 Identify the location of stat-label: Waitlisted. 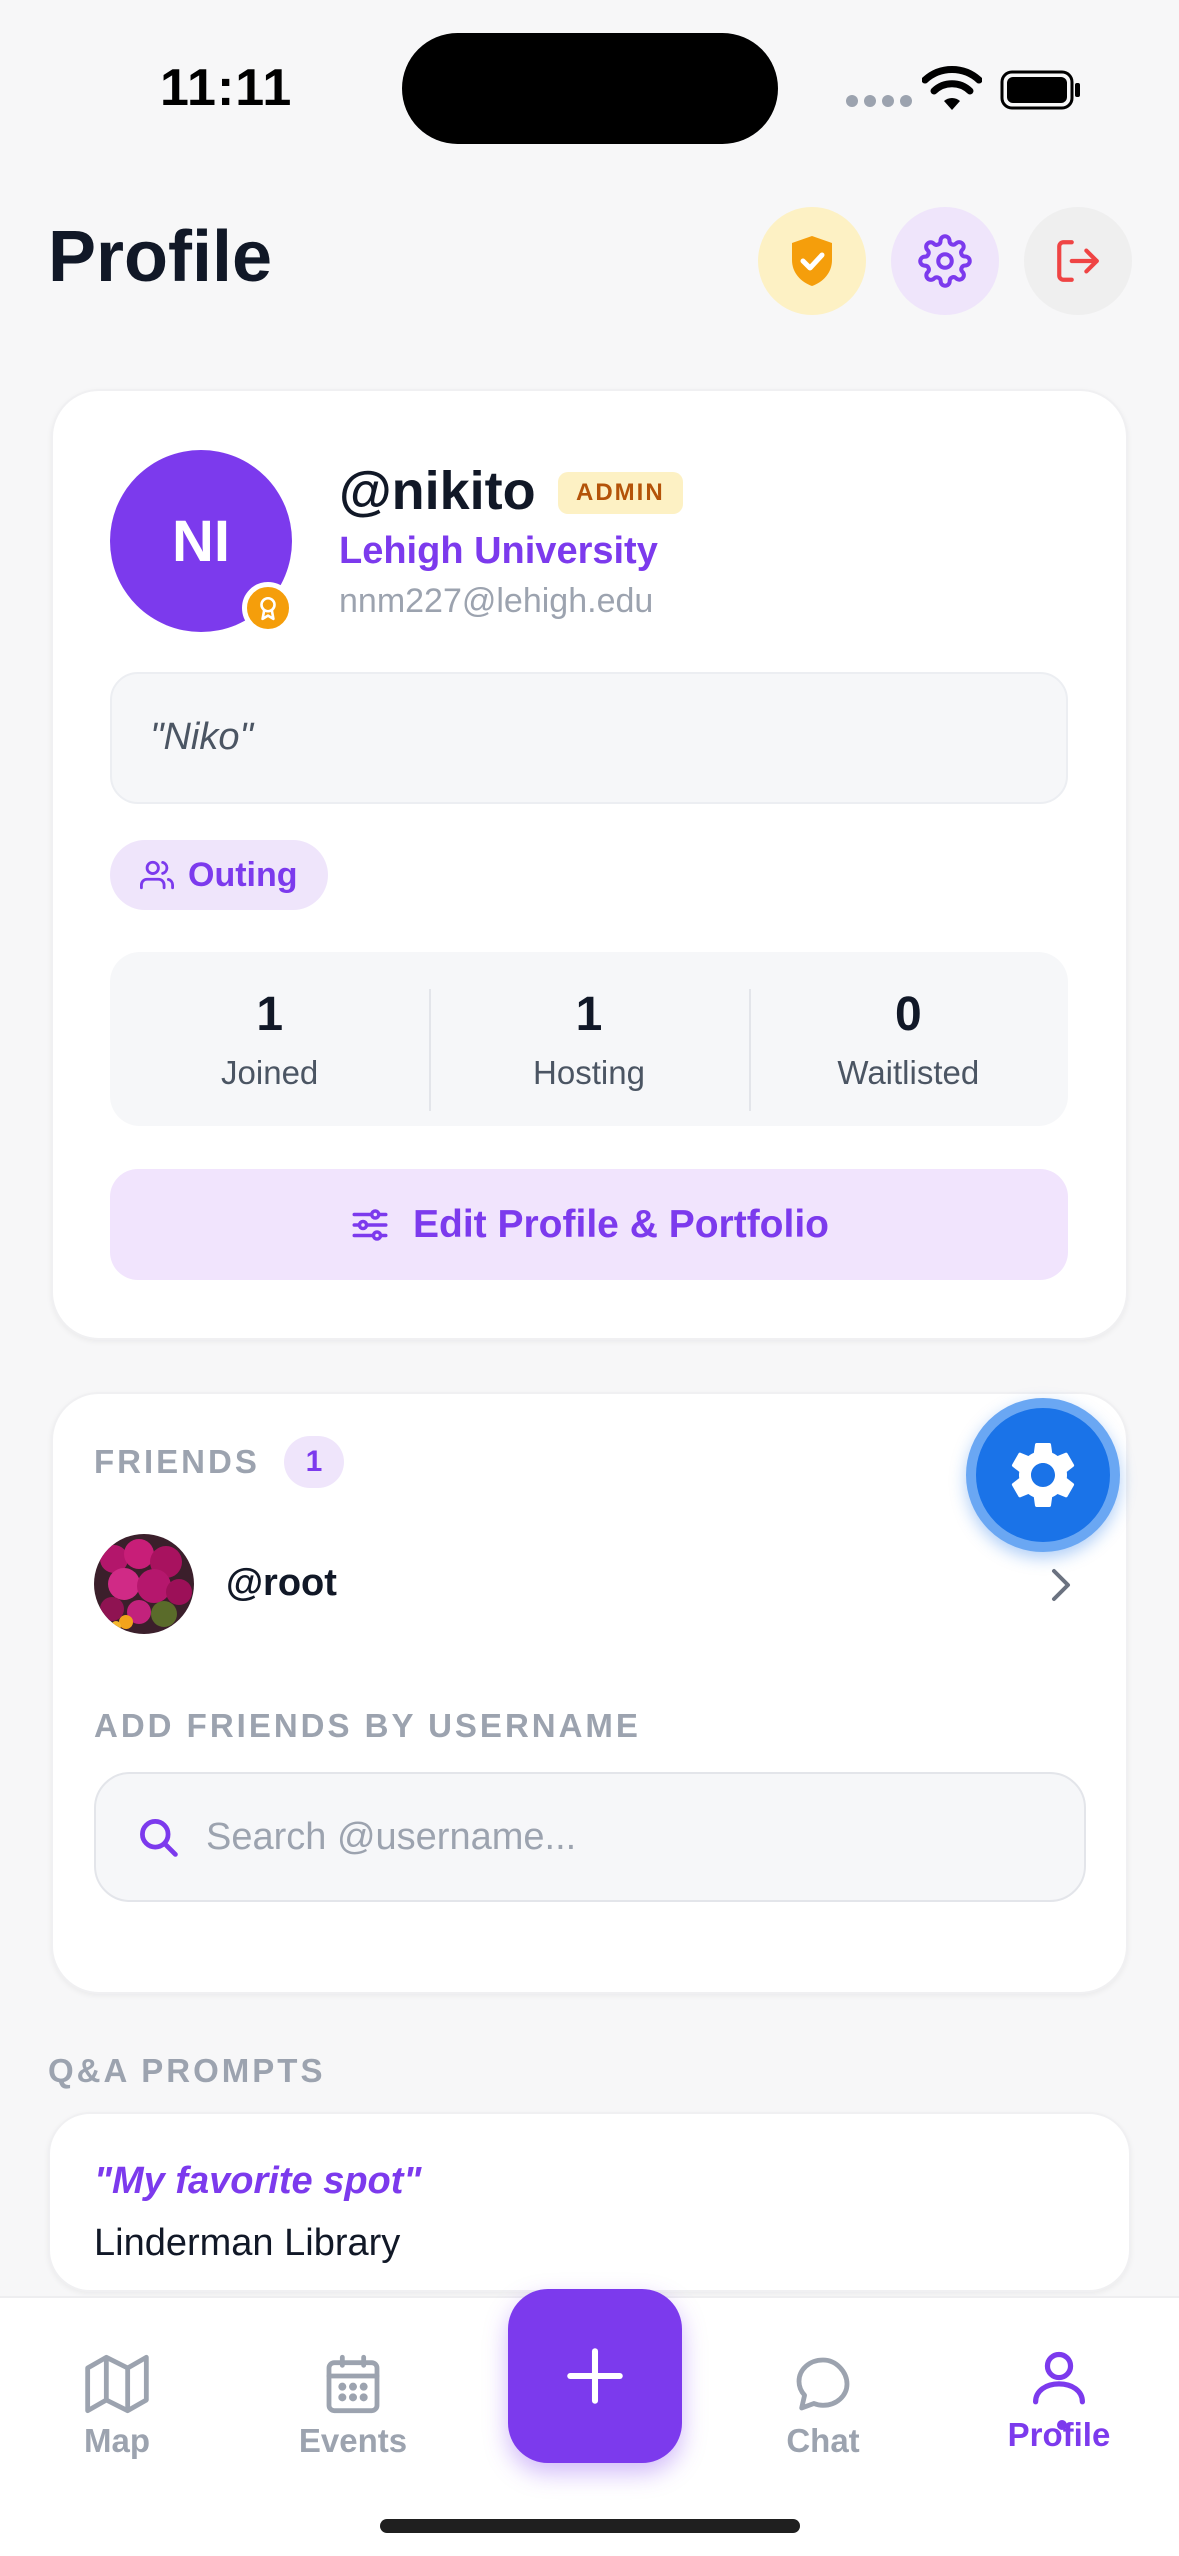
(908, 1072).